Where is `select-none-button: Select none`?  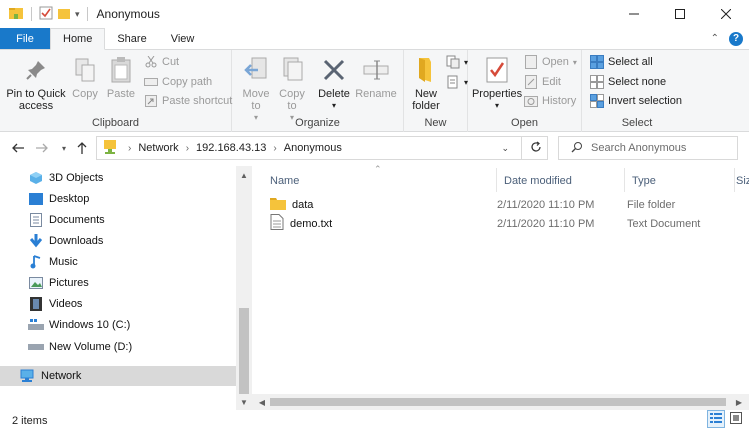 select-none-button: Select none is located at coordinates (628, 82).